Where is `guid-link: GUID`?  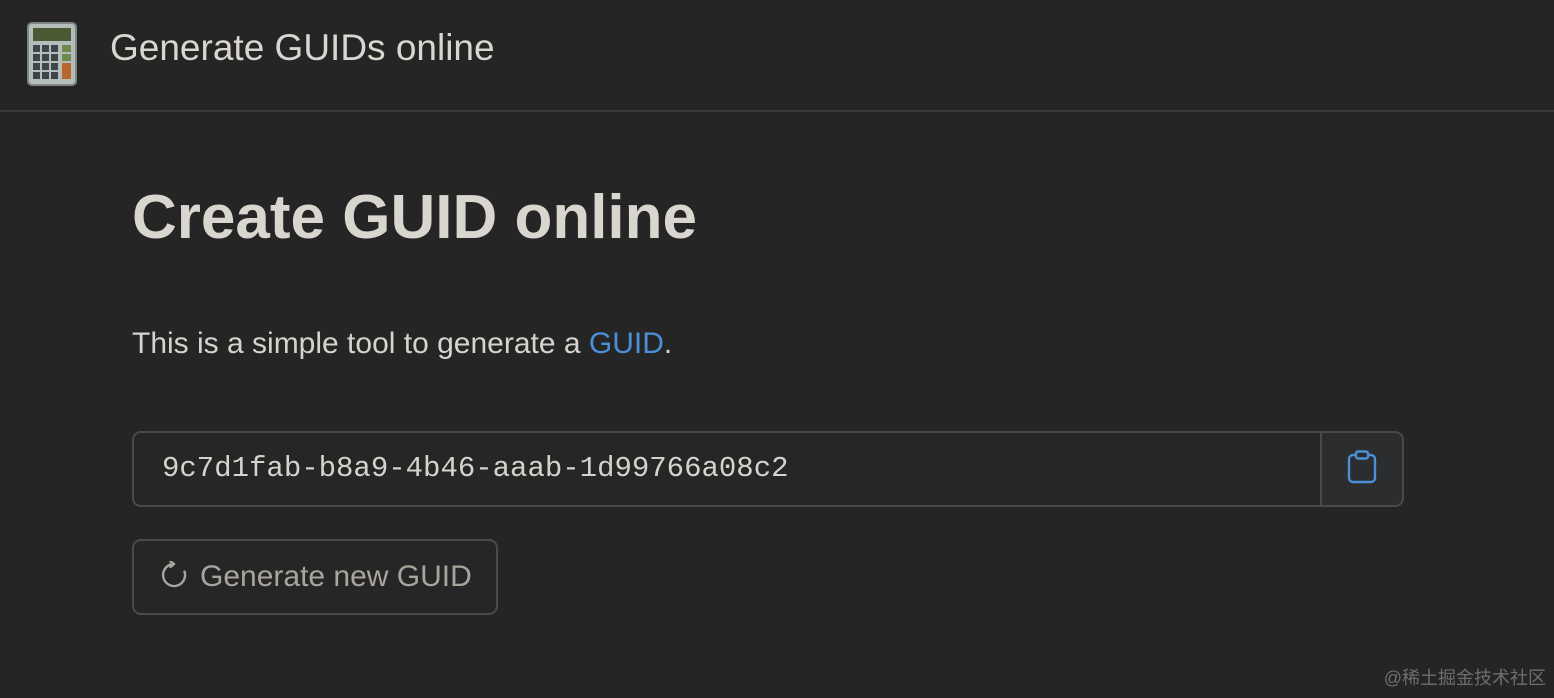 guid-link: GUID is located at coordinates (626, 343).